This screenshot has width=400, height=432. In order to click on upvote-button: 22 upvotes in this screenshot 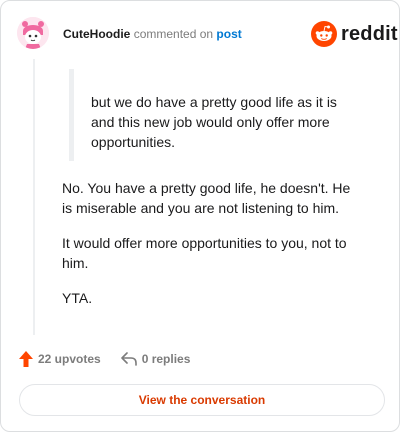, I will do `click(60, 359)`.